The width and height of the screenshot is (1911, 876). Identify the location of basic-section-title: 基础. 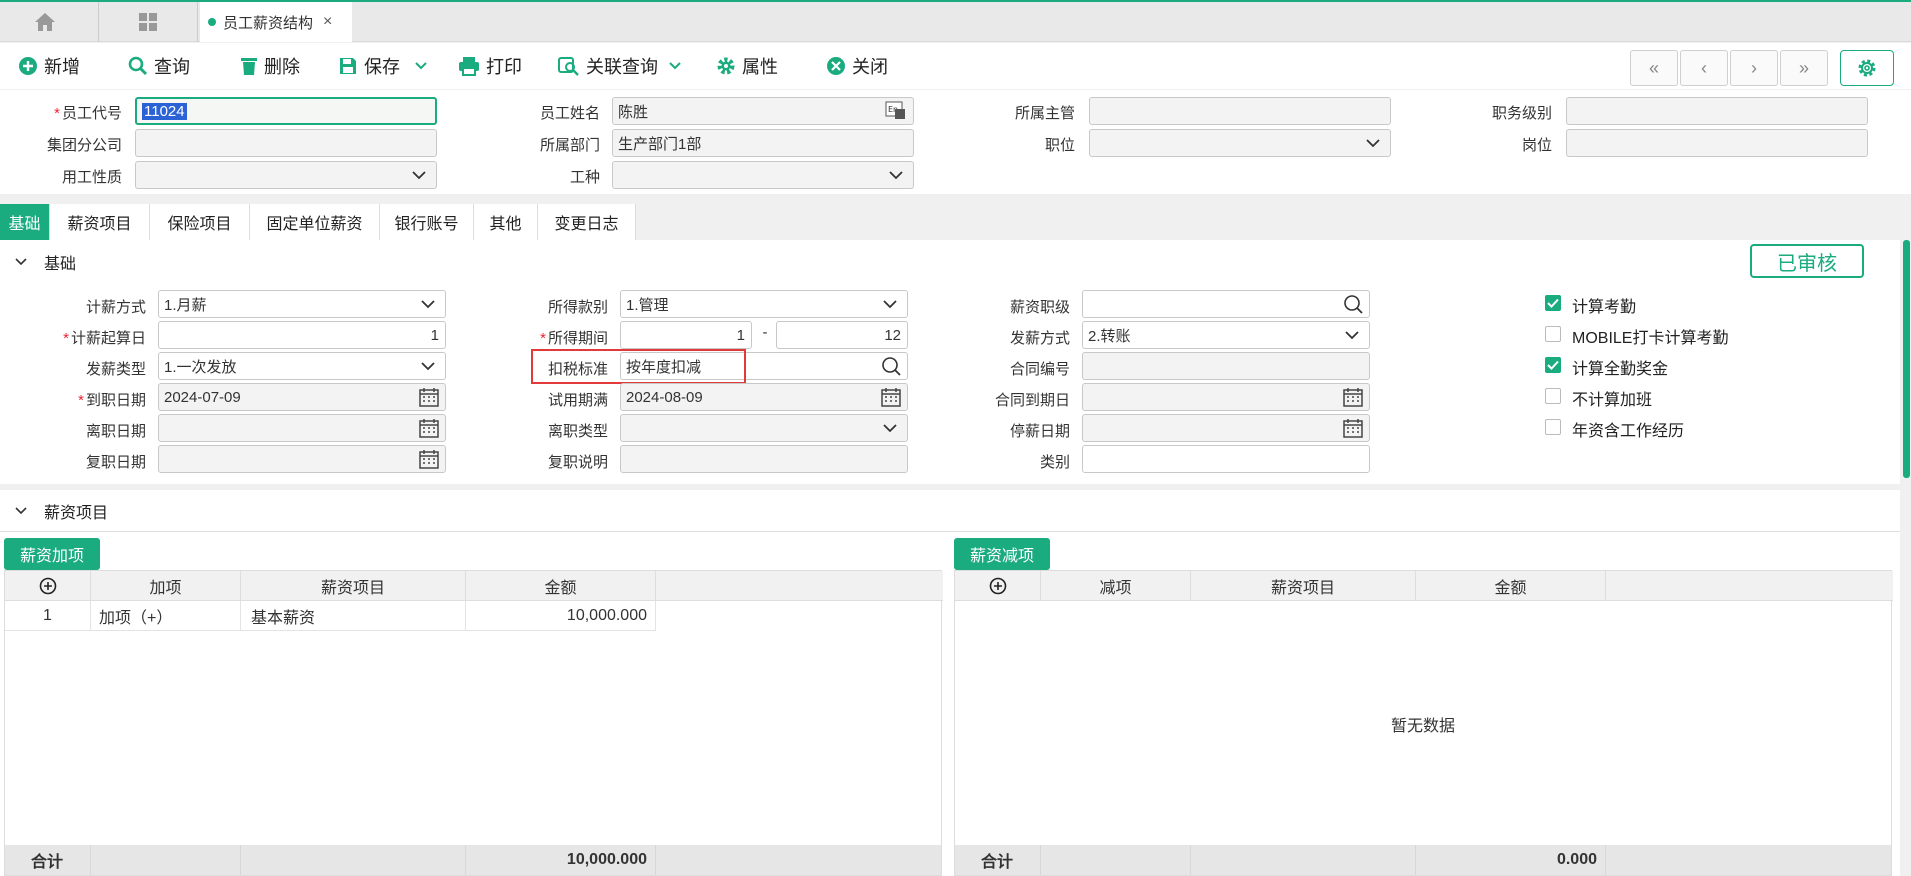
(60, 264).